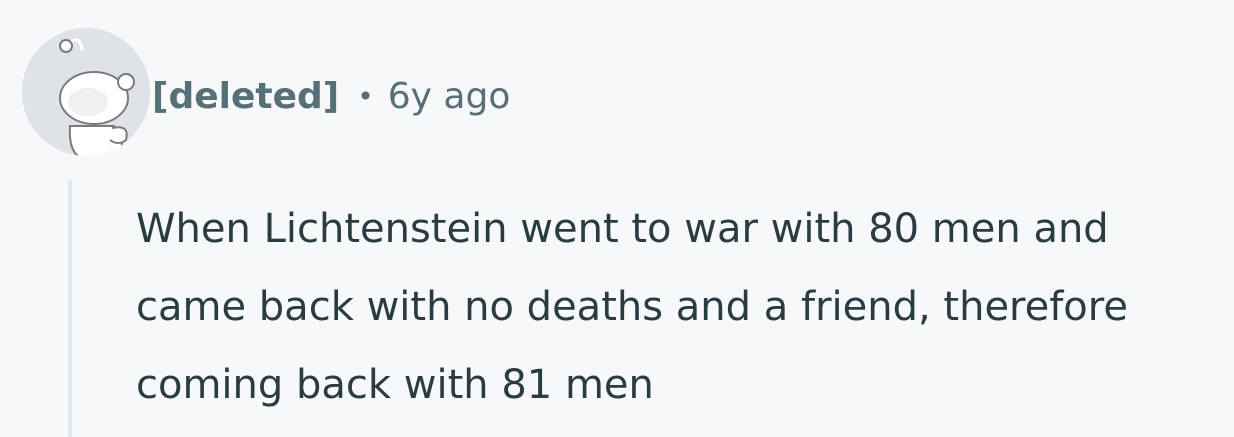  I want to click on comment-meta: [deleted] • 6y ago, so click(331, 96).